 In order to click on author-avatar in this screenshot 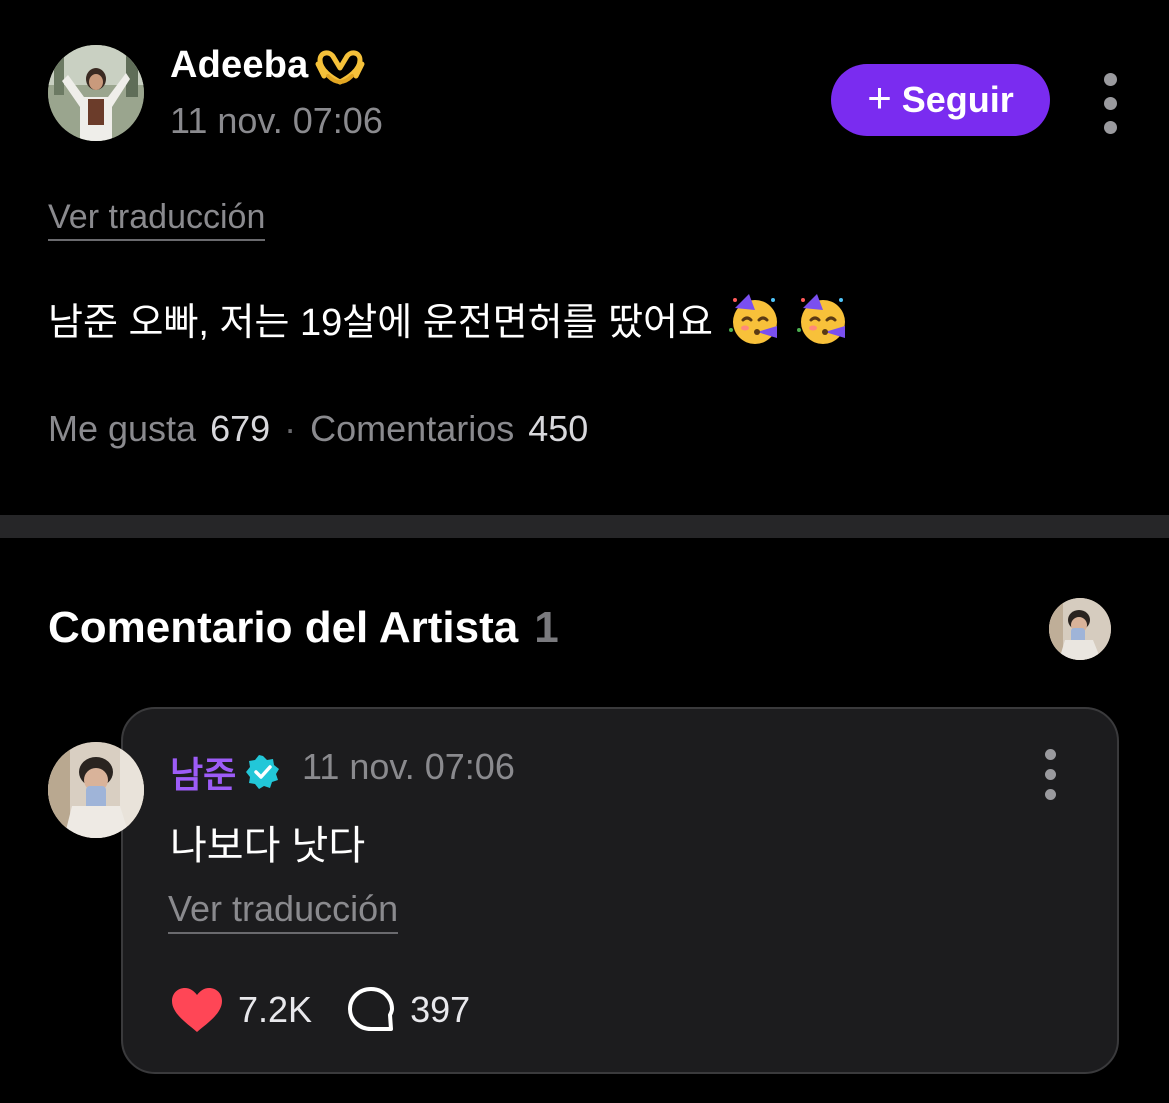, I will do `click(96, 93)`.